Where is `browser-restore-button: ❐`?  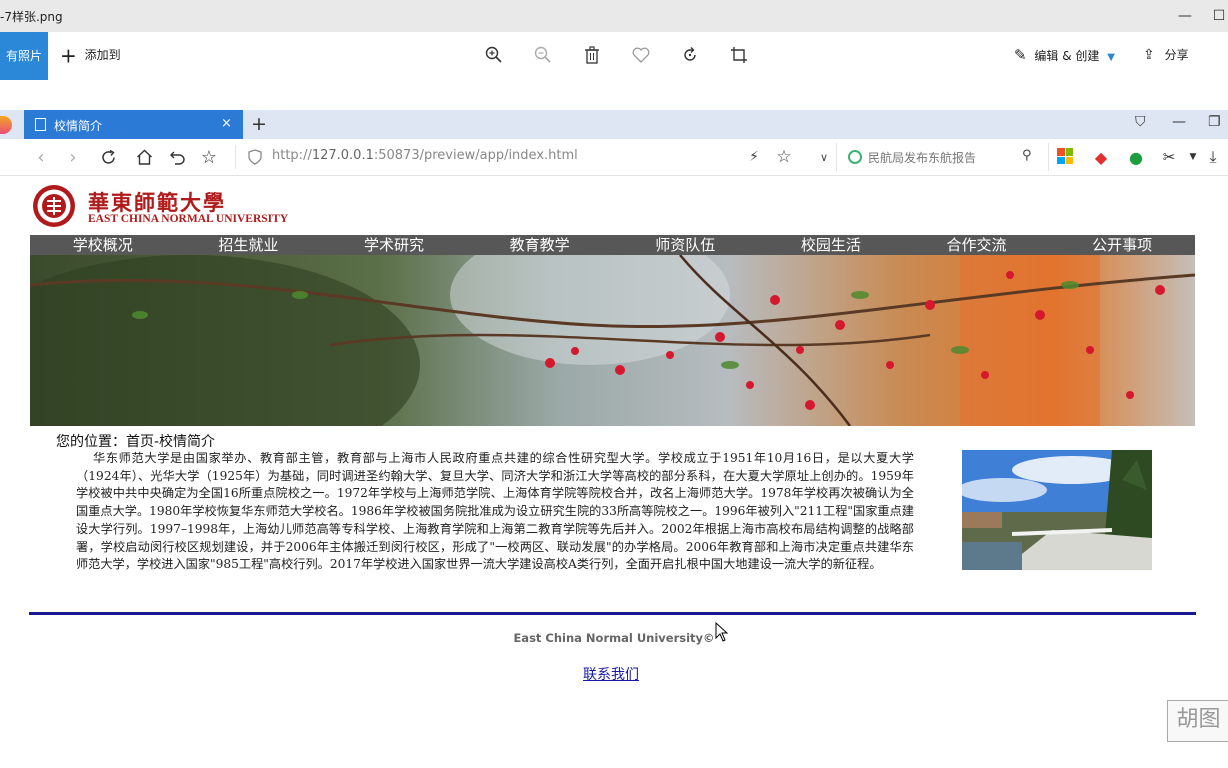
browser-restore-button: ❐ is located at coordinates (1214, 122).